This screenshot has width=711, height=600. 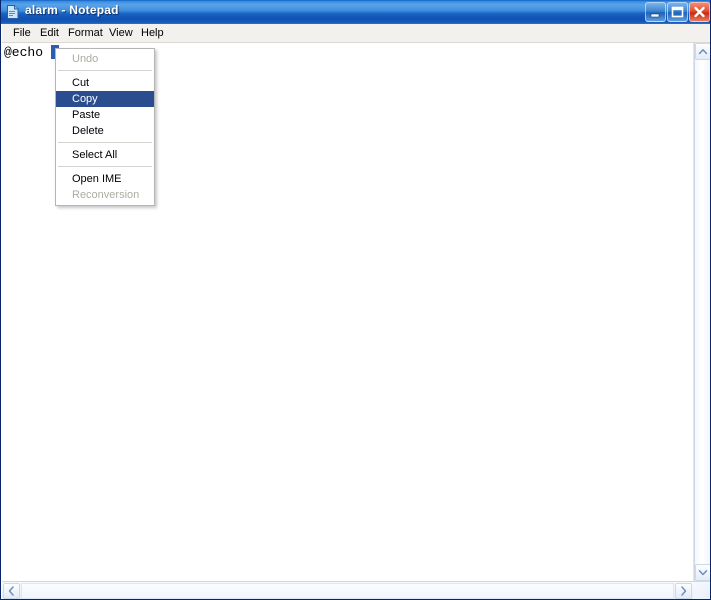 I want to click on minimize-button, so click(x=655, y=12).